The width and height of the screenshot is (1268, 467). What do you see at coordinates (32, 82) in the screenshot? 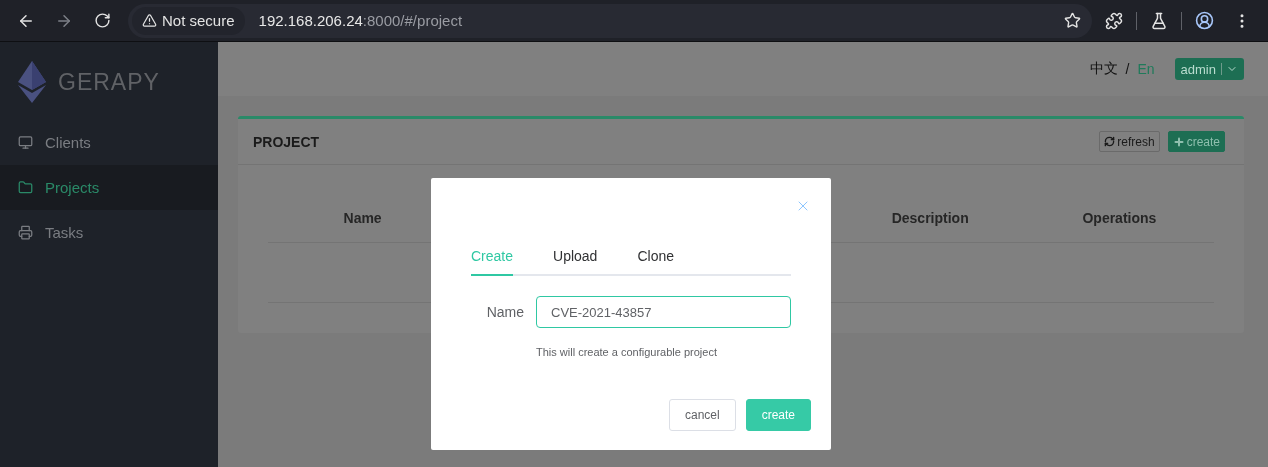
I see `diamond-logo-icon` at bounding box center [32, 82].